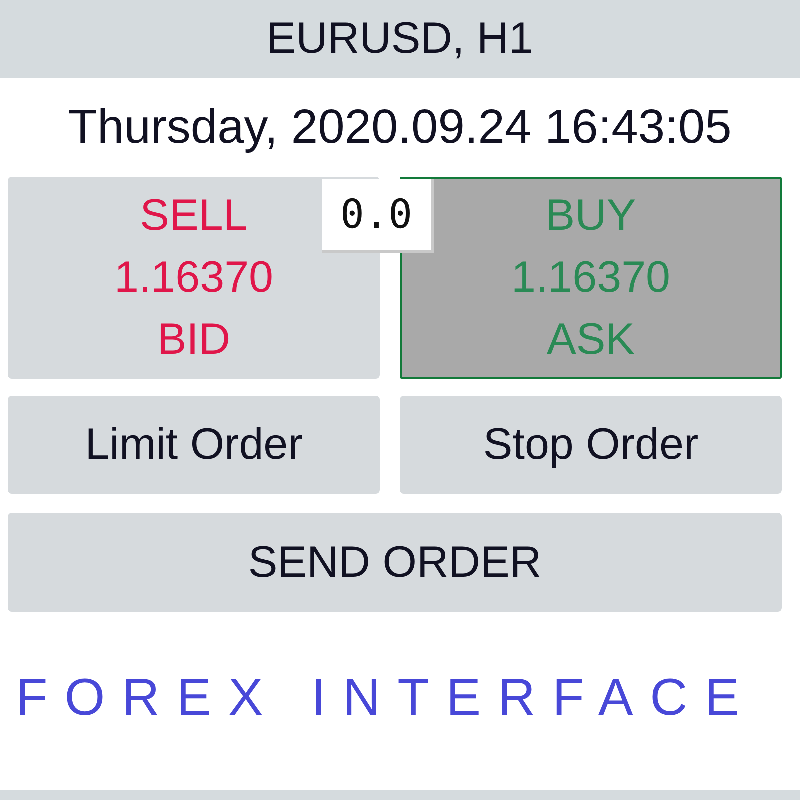 The width and height of the screenshot is (800, 800). Describe the element at coordinates (591, 445) in the screenshot. I see `order-type-button: Stop Order` at that location.